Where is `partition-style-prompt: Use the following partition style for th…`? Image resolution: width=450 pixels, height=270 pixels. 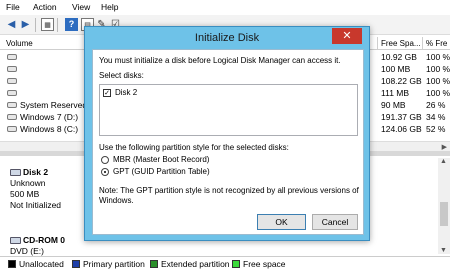
partition-style-prompt: Use the following partition style for th… is located at coordinates (194, 147).